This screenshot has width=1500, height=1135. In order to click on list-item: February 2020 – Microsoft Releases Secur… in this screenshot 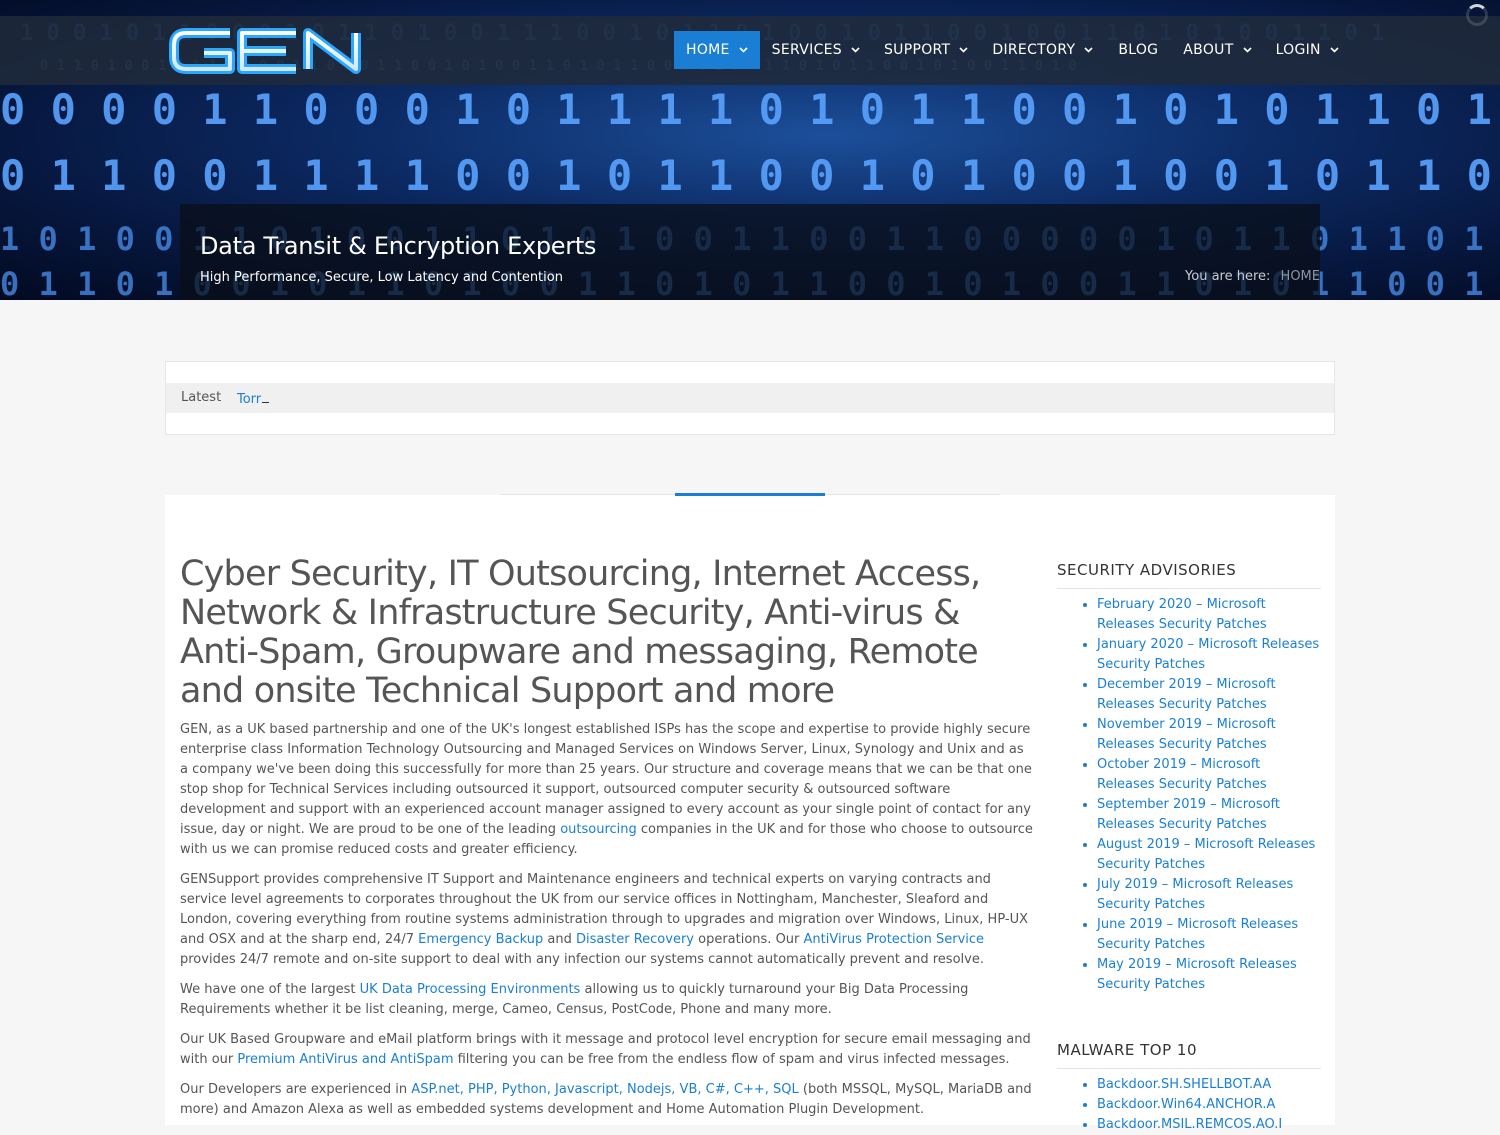, I will do `click(1209, 615)`.